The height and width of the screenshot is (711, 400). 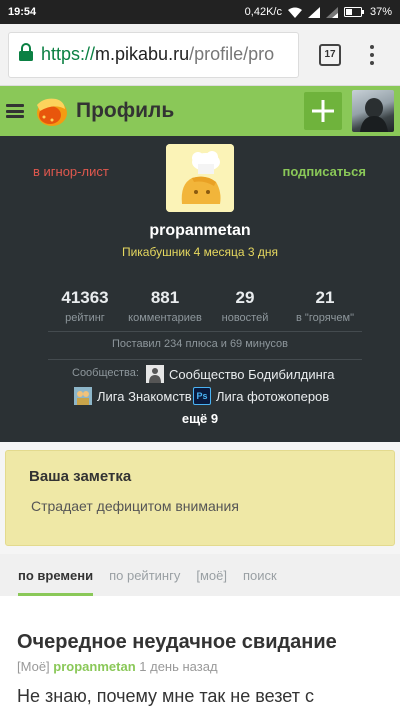 What do you see at coordinates (165, 696) in the screenshot?
I see `post-text: Не знаю, почему мне так не везет с` at bounding box center [165, 696].